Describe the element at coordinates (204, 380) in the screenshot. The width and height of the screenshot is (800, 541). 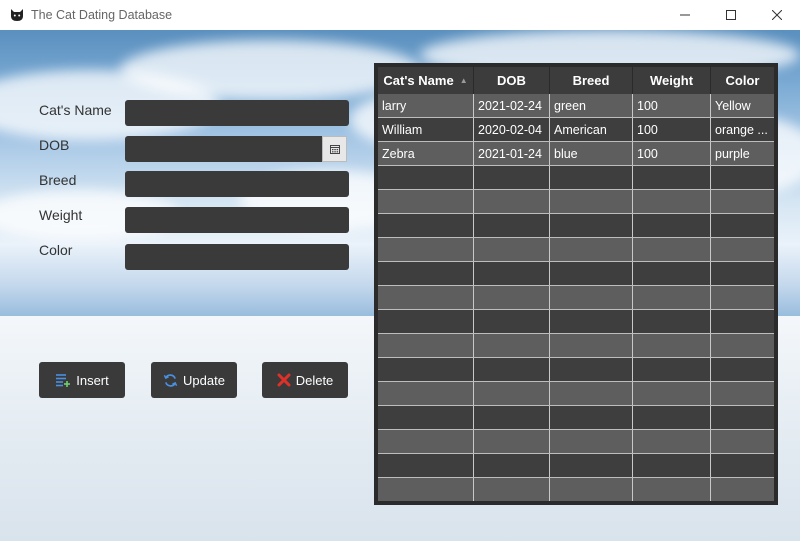
I see `update-label: Update` at that location.